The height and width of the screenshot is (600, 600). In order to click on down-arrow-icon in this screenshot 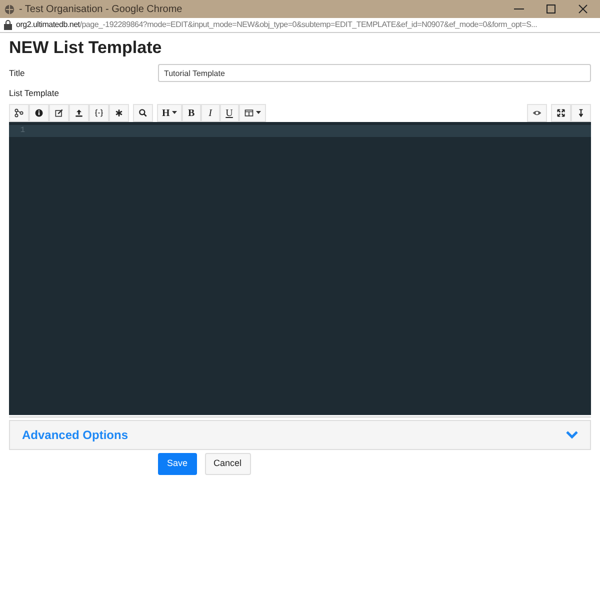, I will do `click(581, 113)`.